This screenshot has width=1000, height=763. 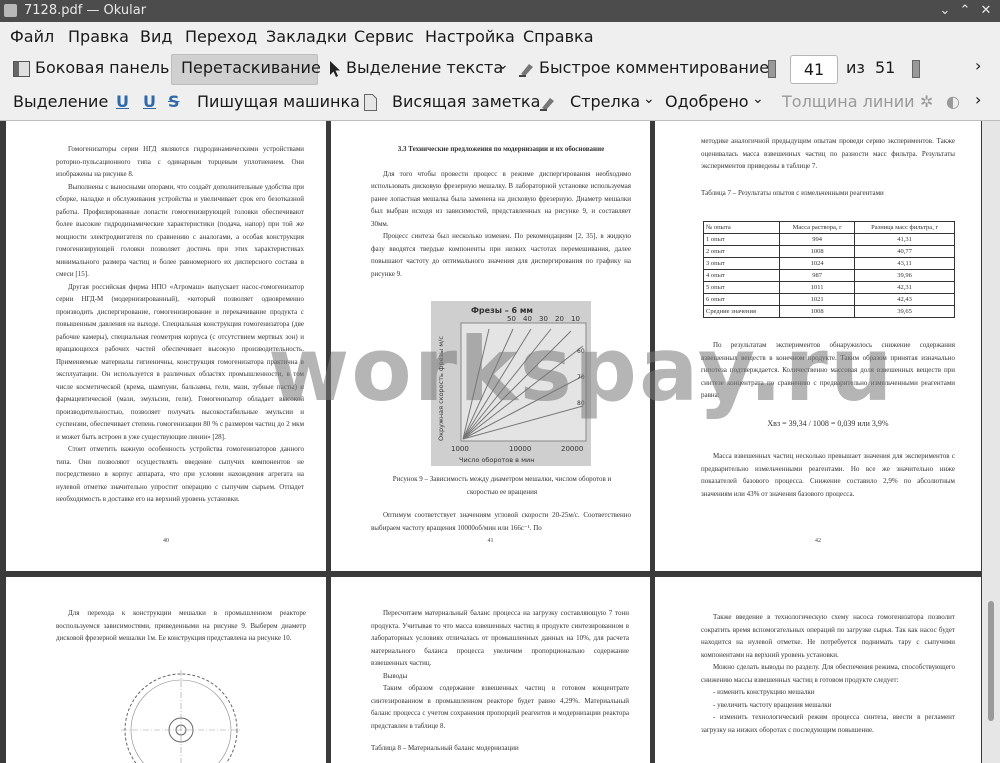 I want to click on page-text: - изменить конструкцию мешалки, so click(x=764, y=692).